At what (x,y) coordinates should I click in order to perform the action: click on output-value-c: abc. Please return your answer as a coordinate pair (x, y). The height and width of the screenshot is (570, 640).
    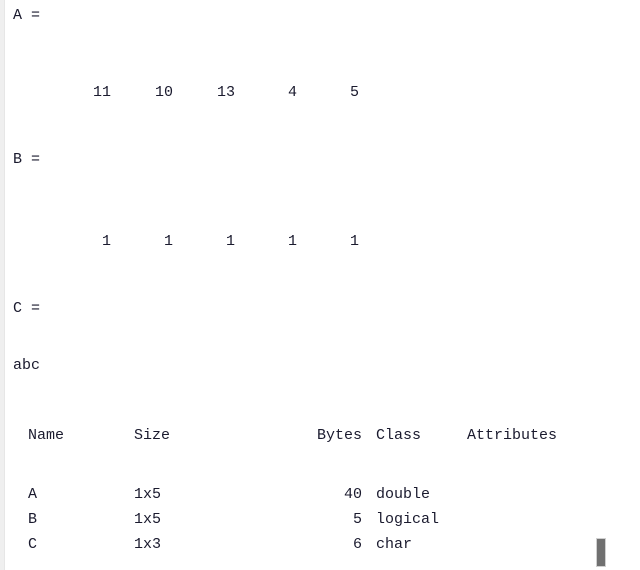
    Looking at the image, I should click on (27, 365).